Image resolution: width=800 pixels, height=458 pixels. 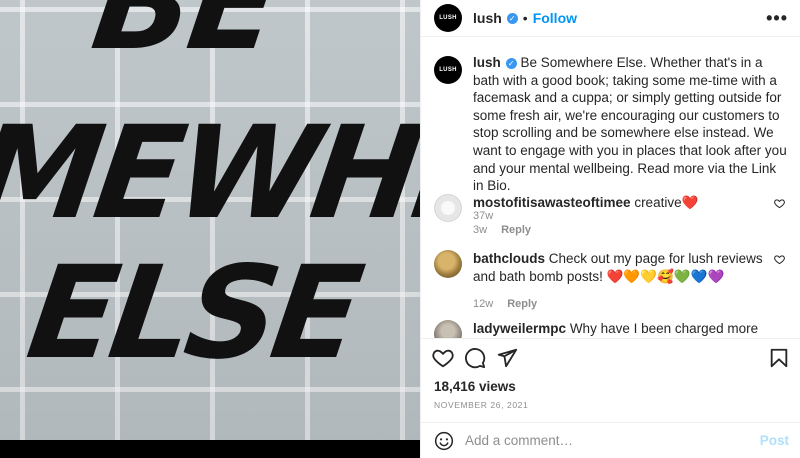 What do you see at coordinates (480, 230) in the screenshot?
I see `comment-age: 3w` at bounding box center [480, 230].